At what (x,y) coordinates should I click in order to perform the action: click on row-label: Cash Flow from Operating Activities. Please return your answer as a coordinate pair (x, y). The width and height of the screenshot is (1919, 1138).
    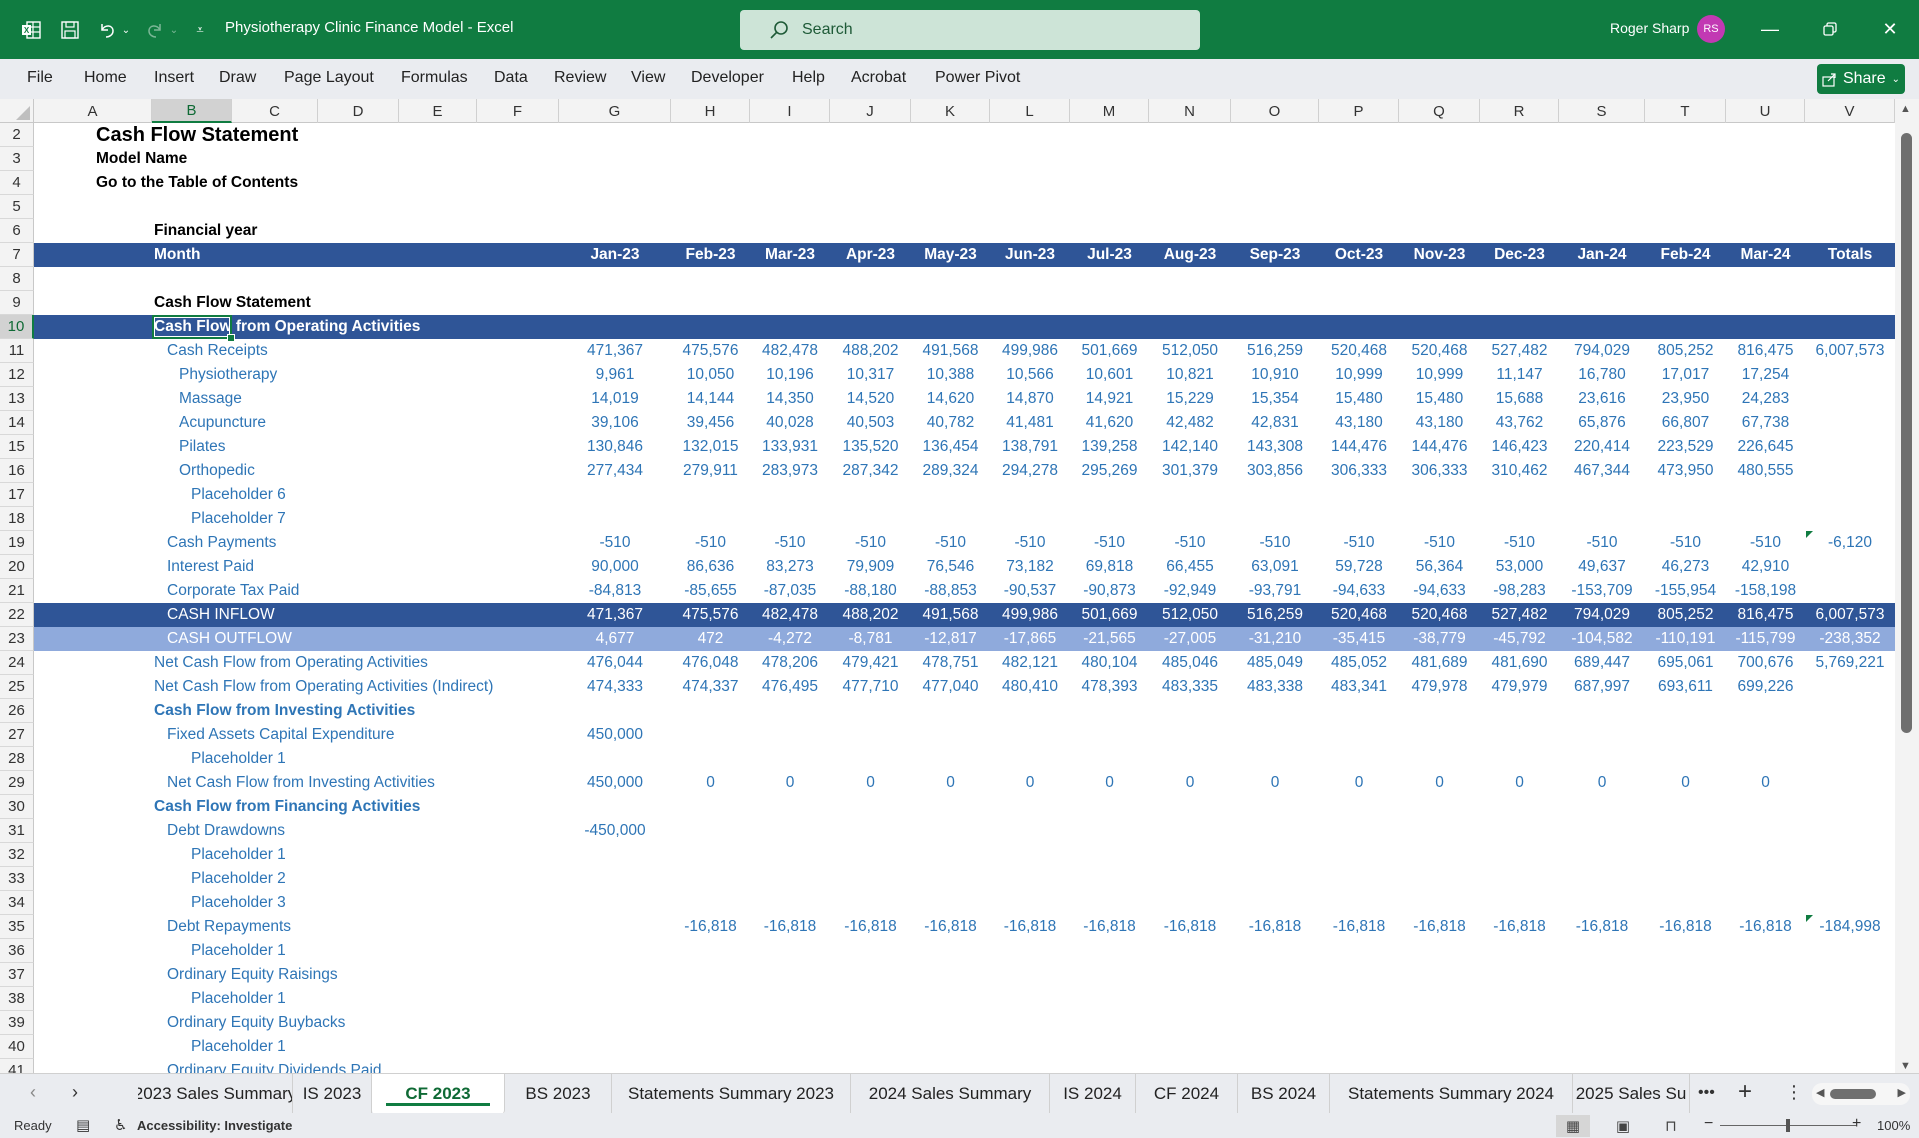
    Looking at the image, I should click on (287, 327).